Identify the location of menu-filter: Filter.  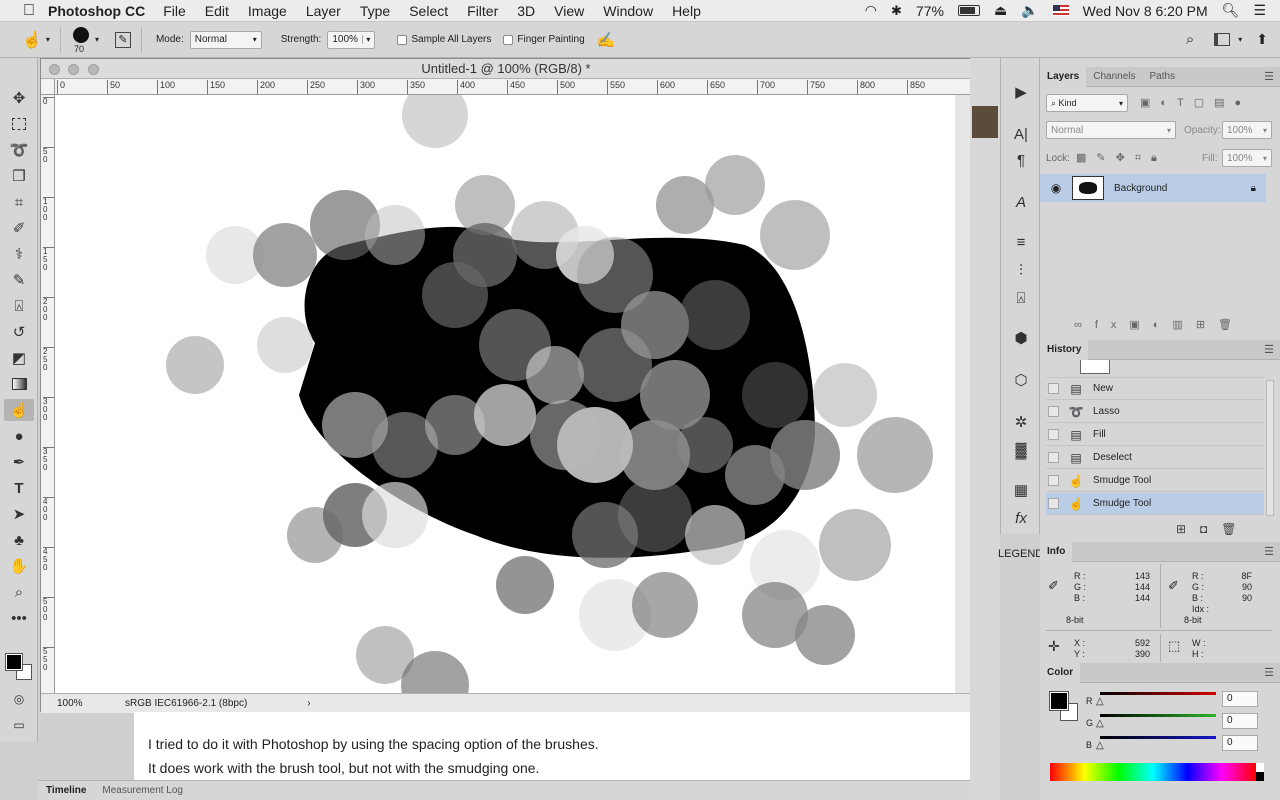
(482, 11).